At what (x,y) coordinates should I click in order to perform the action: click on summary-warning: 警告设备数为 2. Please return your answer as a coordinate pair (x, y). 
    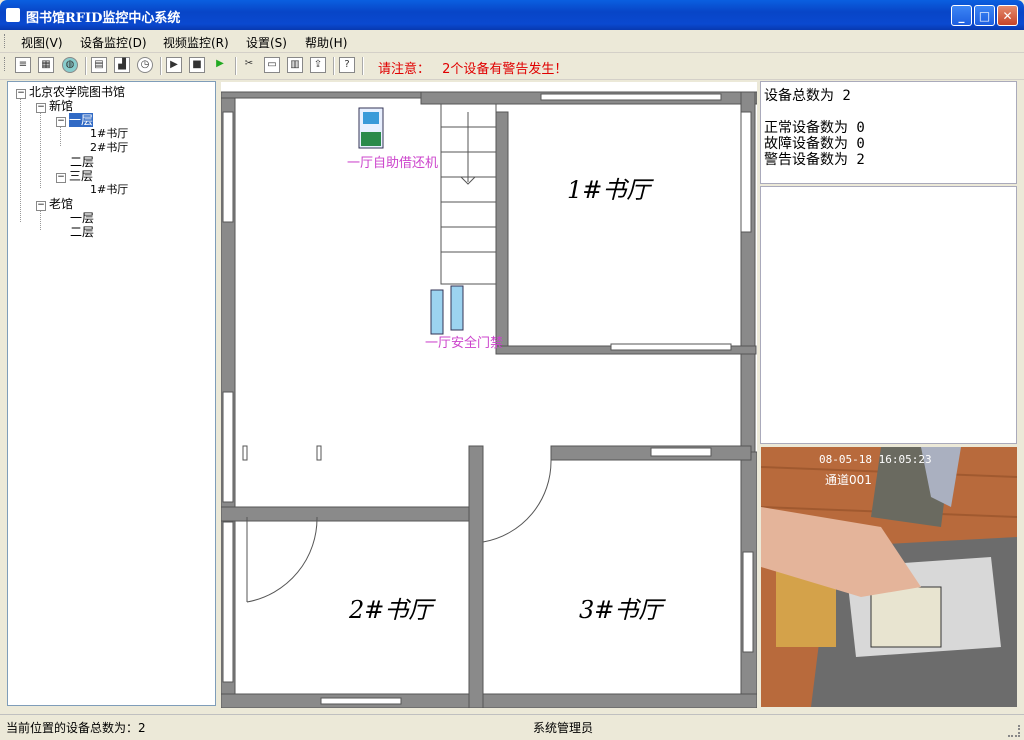
    Looking at the image, I should click on (814, 160).